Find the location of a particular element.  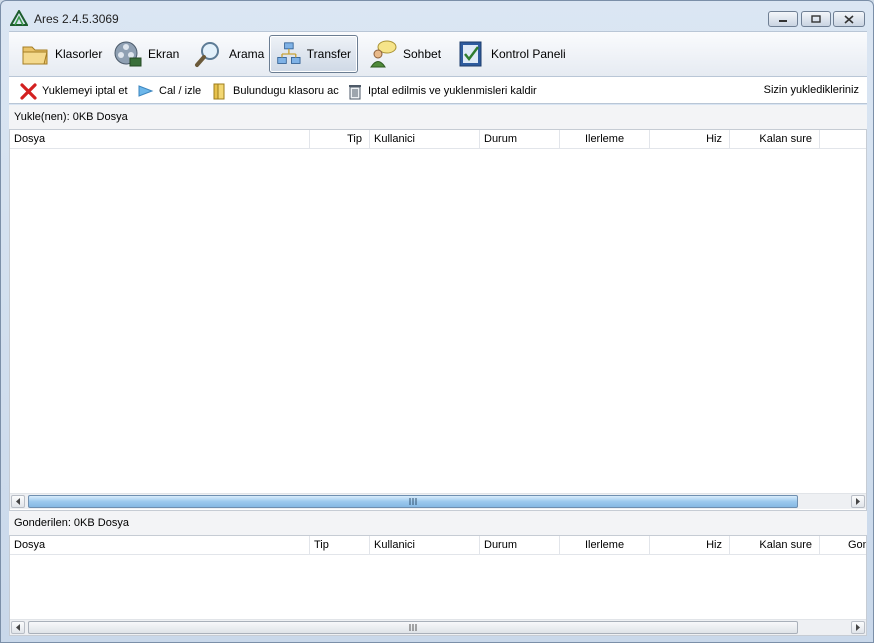

title-bar: Ares 2.4.5.3069 is located at coordinates (437, 16).